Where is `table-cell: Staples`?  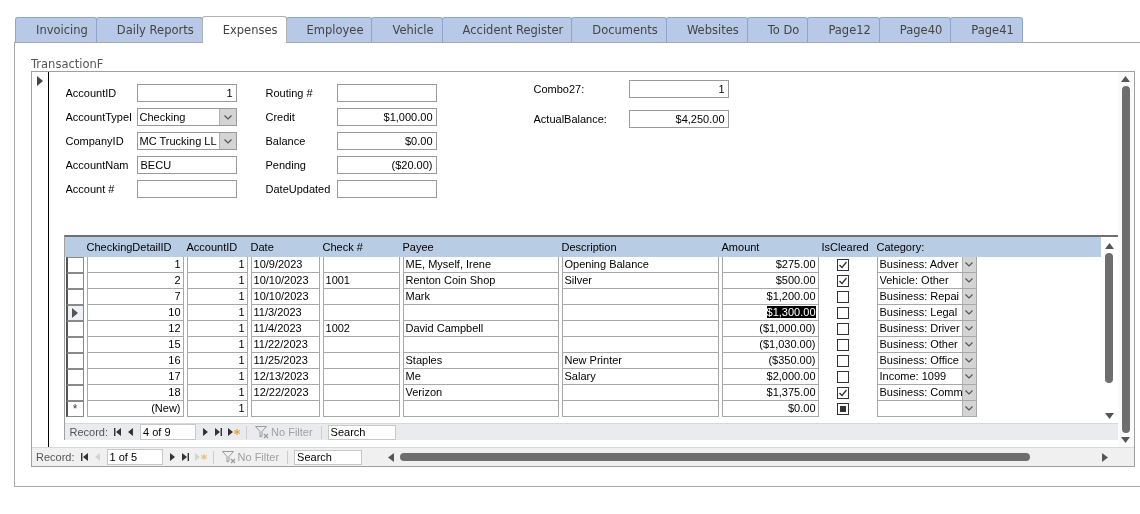 table-cell: Staples is located at coordinates (480, 361).